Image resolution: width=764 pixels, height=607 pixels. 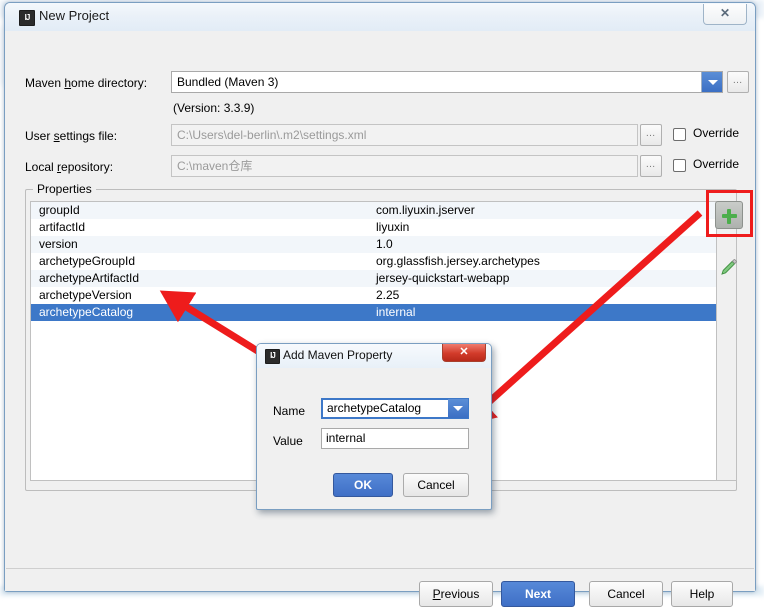 What do you see at coordinates (395, 408) in the screenshot?
I see `property-name-input: archetypeCatalog` at bounding box center [395, 408].